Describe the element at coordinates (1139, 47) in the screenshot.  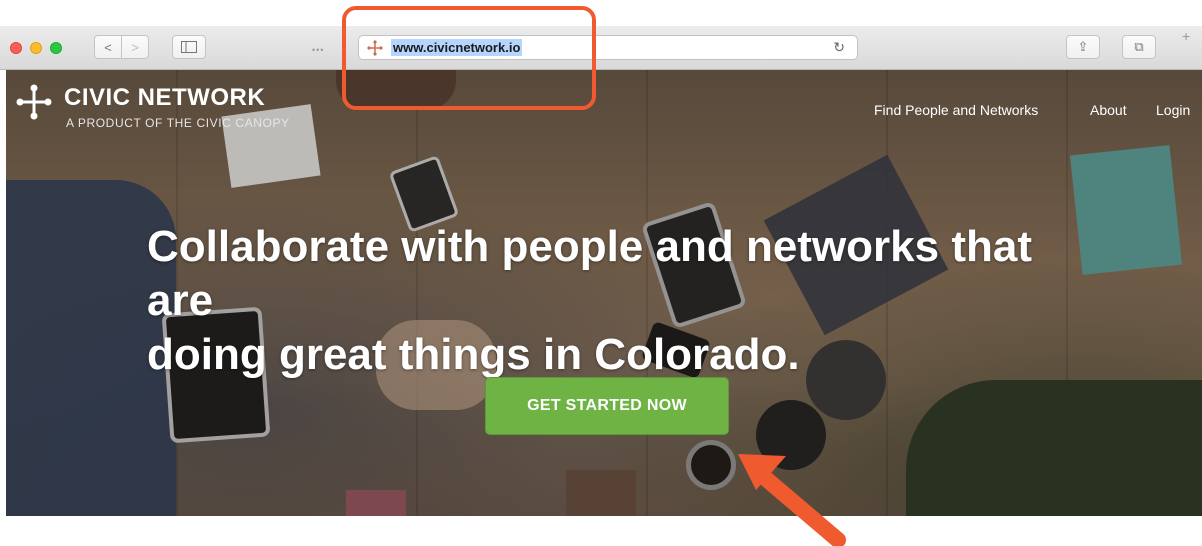
I see `show-tabs-button: ⧉` at that location.